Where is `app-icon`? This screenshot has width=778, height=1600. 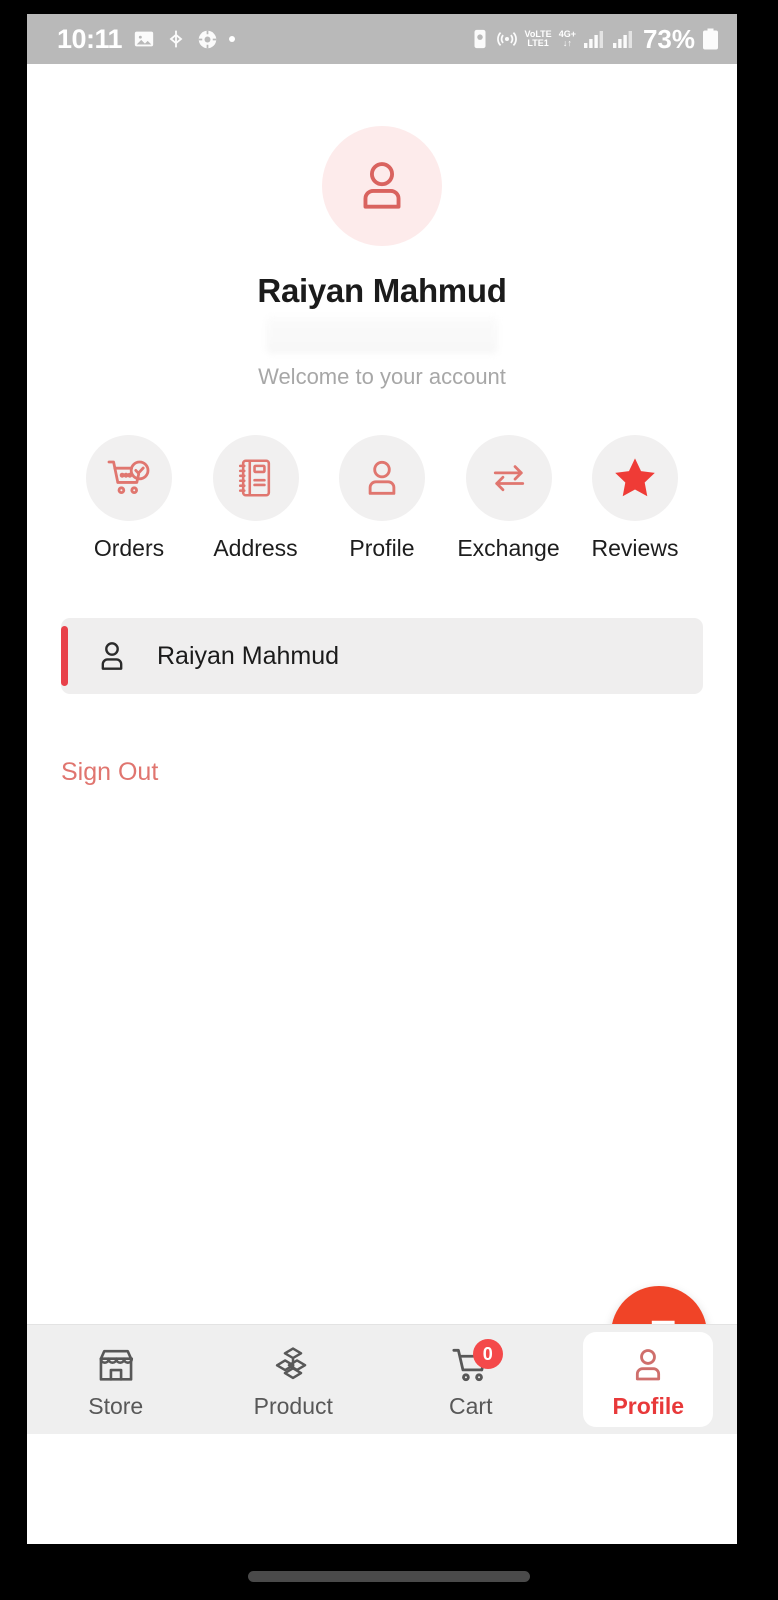
app-icon is located at coordinates (207, 39).